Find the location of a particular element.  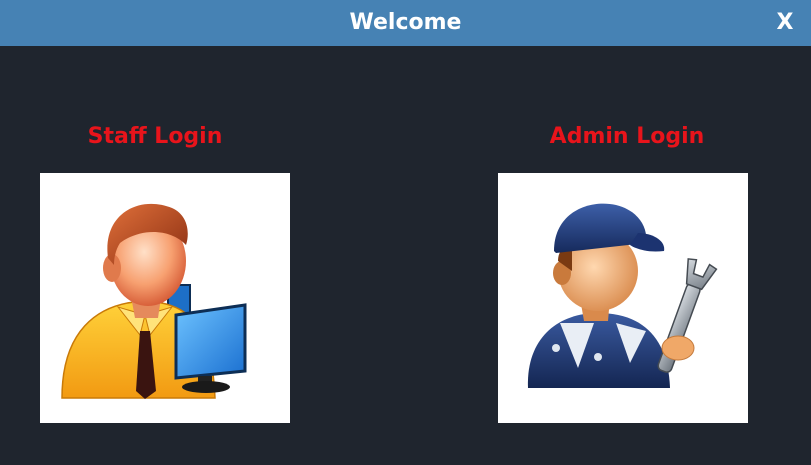

title-bar: Welcome X is located at coordinates (405, 23).